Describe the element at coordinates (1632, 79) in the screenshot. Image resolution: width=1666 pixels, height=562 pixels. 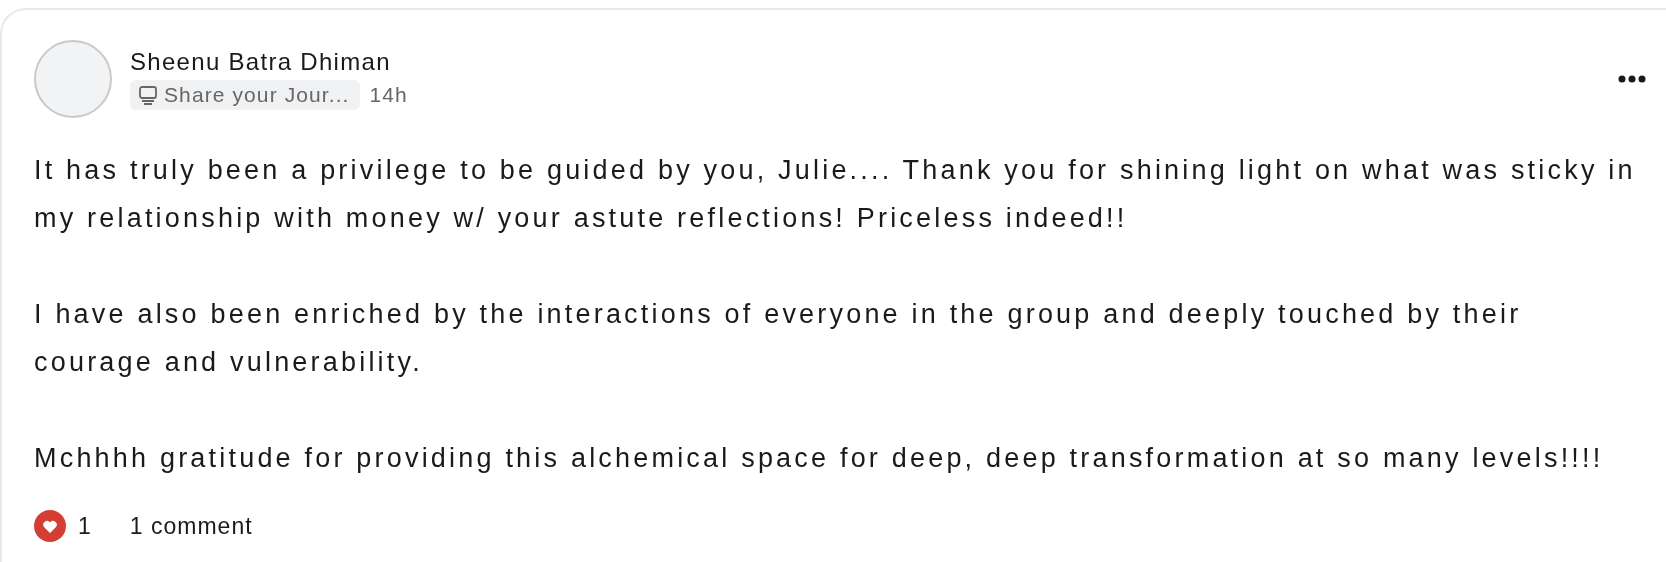
I see `more-options-icon` at that location.